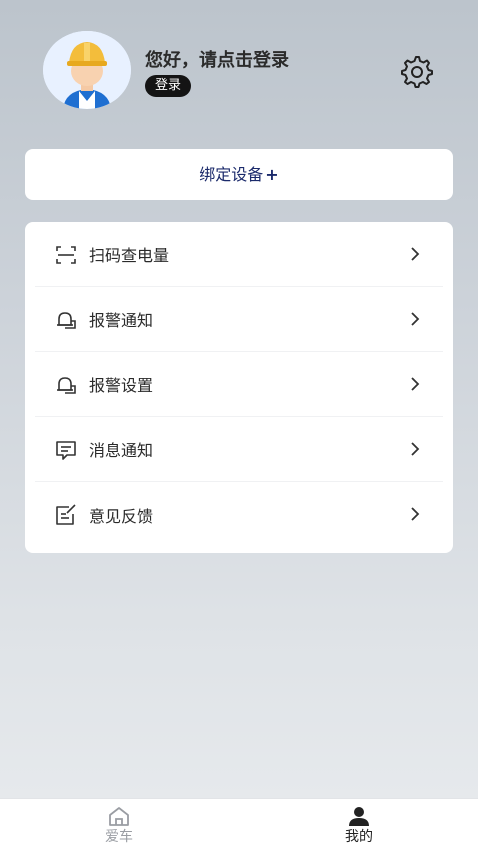  I want to click on menu-item-alarm-notification: 报警通知, so click(239, 319).